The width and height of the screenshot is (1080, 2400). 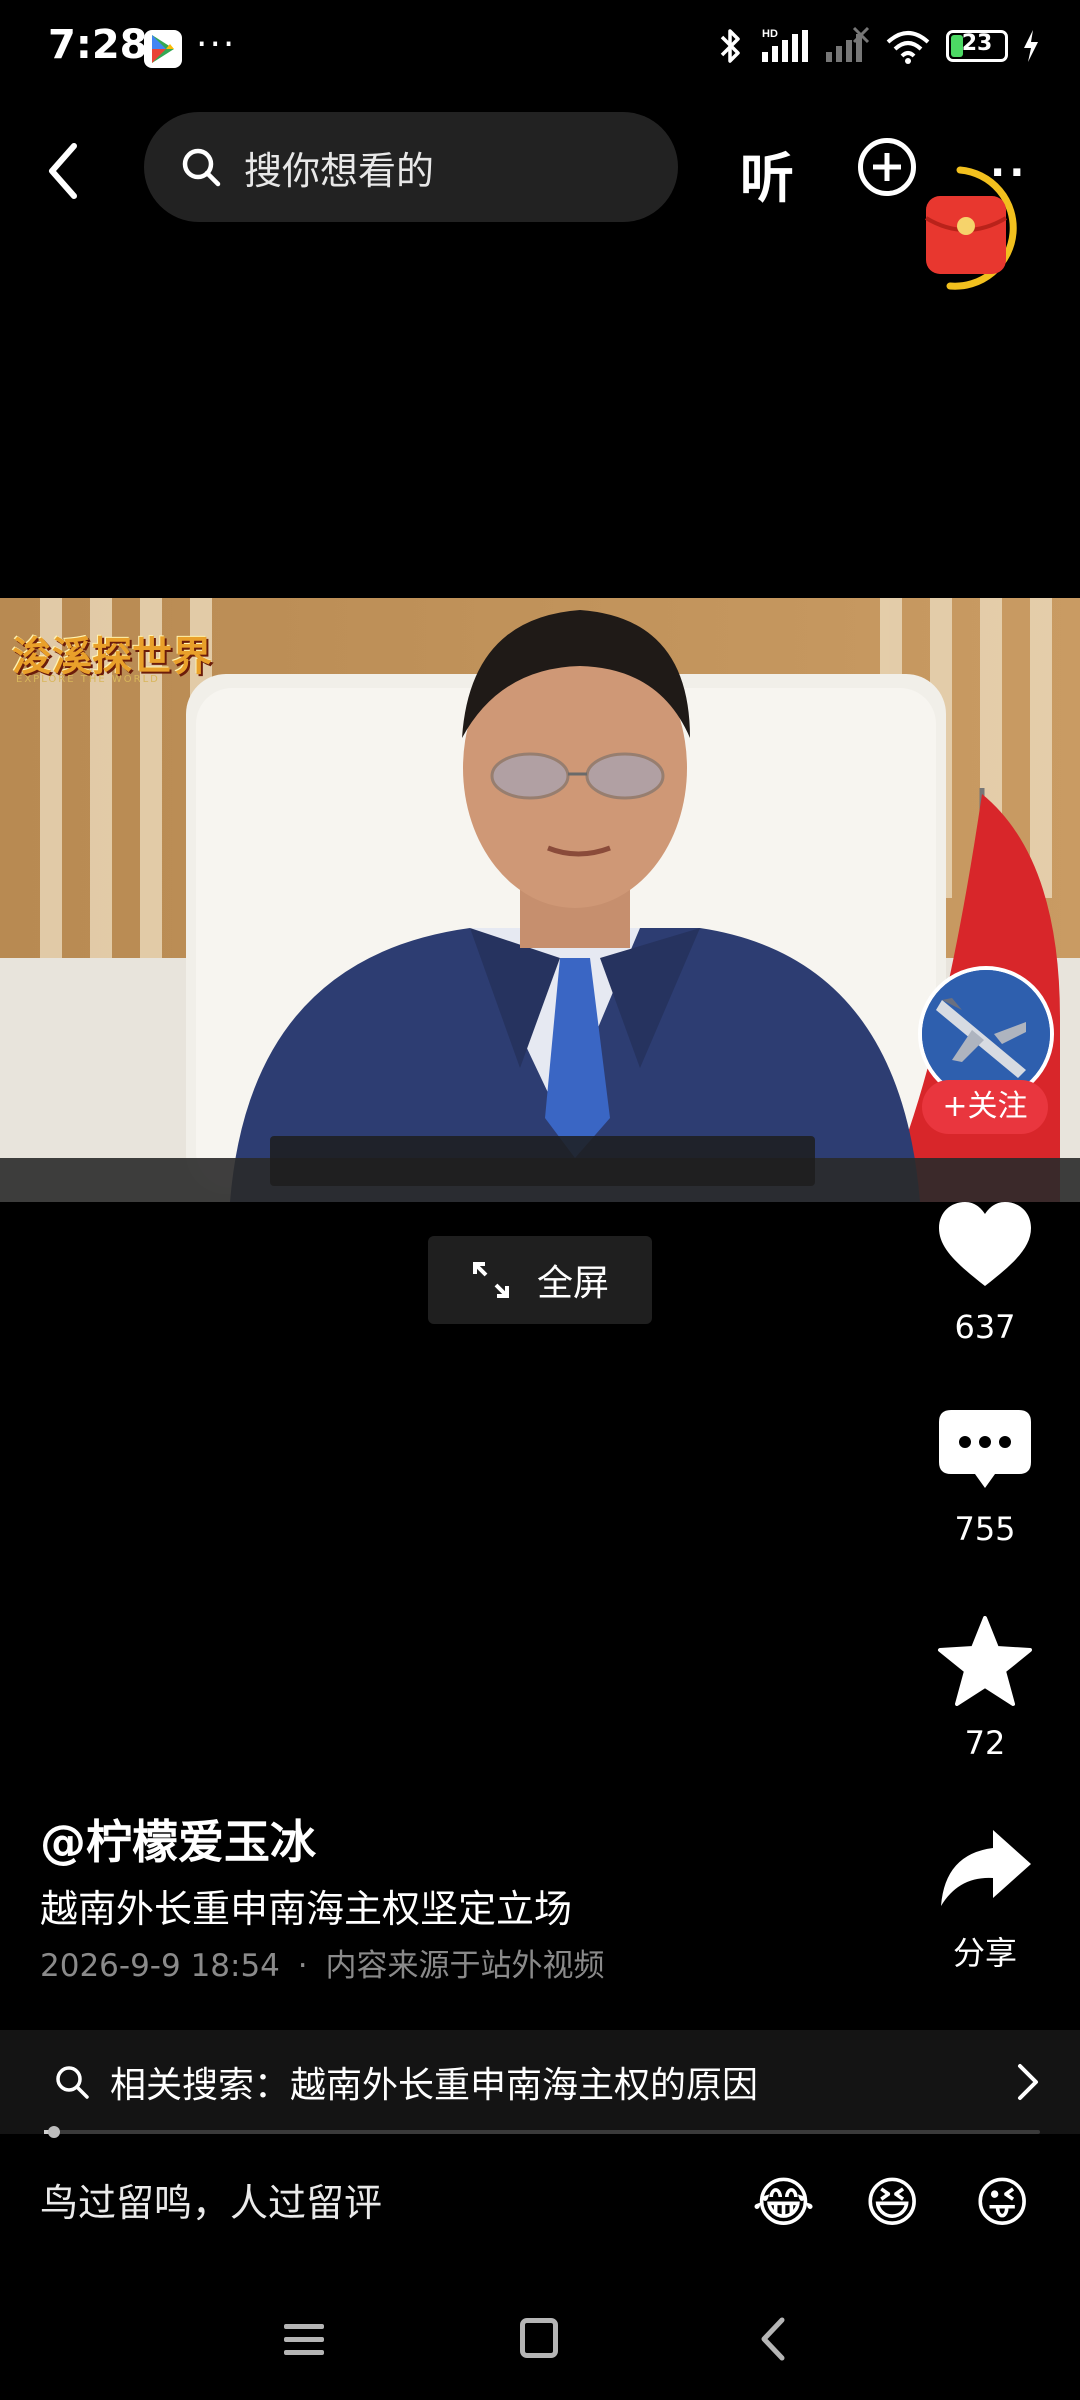 What do you see at coordinates (160, 1966) in the screenshot?
I see `post-date: 2026-9-9 18:54` at bounding box center [160, 1966].